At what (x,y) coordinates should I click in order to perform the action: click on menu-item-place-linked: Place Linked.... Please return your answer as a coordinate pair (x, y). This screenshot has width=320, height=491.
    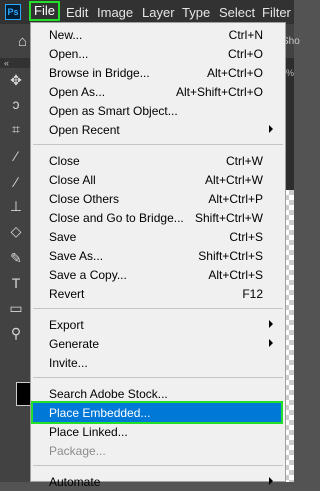
    Looking at the image, I should click on (158, 431).